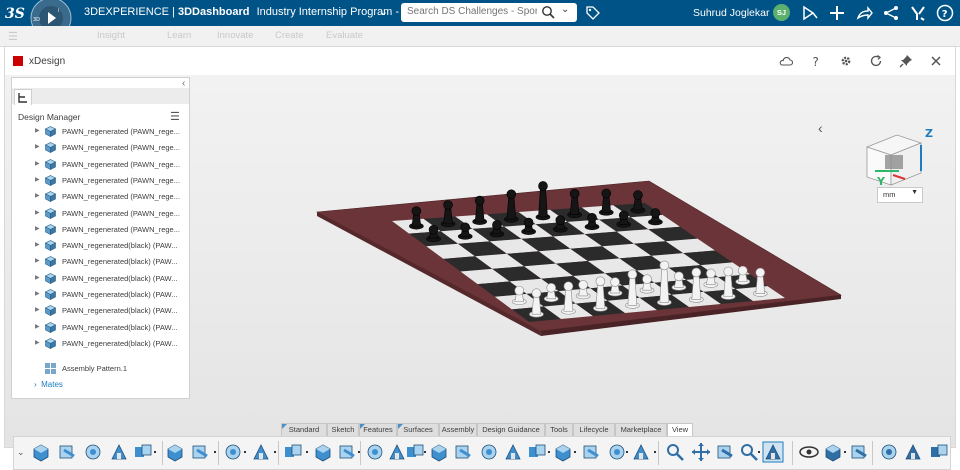  Describe the element at coordinates (725, 452) in the screenshot. I see `rotate-view-icon` at that location.